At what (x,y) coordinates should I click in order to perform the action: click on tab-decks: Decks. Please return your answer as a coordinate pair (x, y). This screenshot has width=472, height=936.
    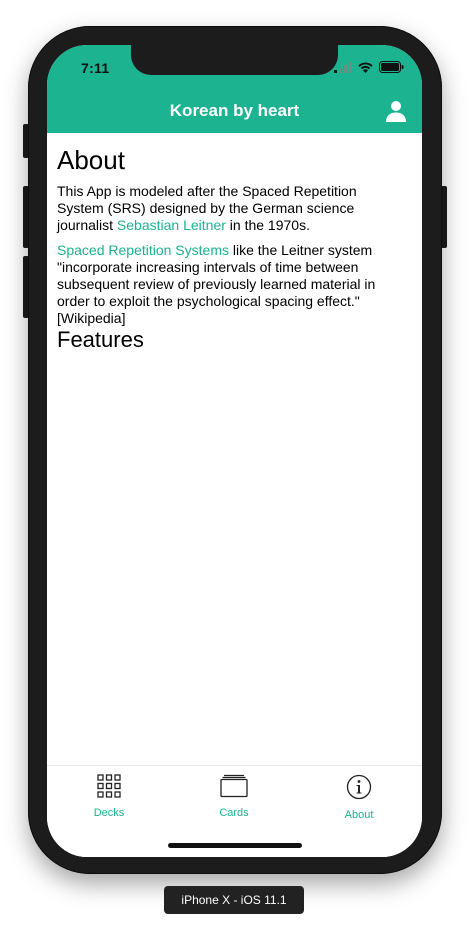
    Looking at the image, I should click on (109, 796).